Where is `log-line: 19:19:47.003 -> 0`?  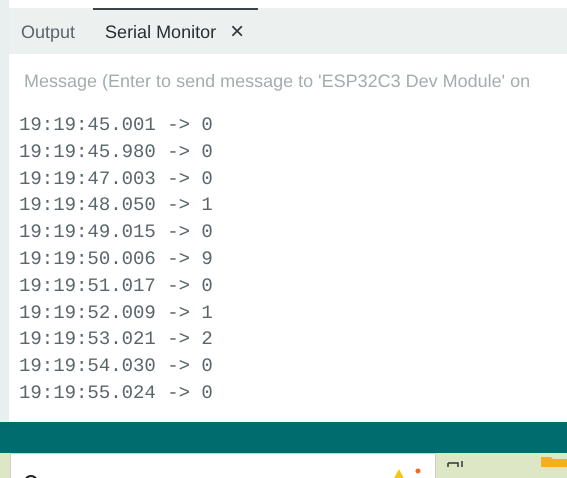 log-line: 19:19:47.003 -> 0 is located at coordinates (116, 179).